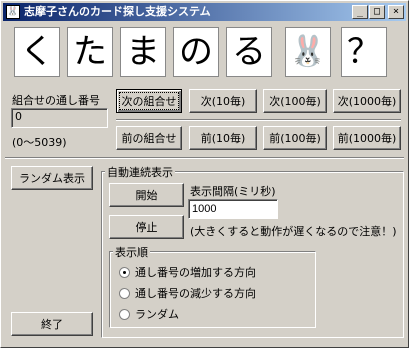 This screenshot has height=348, width=409. What do you see at coordinates (157, 314) in the screenshot?
I see `order-random-label: ランダム` at bounding box center [157, 314].